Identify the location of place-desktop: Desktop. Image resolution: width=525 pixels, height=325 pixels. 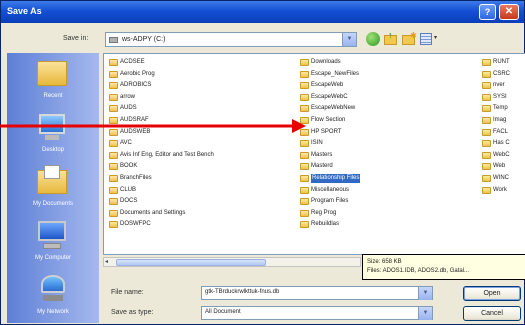
(53, 134).